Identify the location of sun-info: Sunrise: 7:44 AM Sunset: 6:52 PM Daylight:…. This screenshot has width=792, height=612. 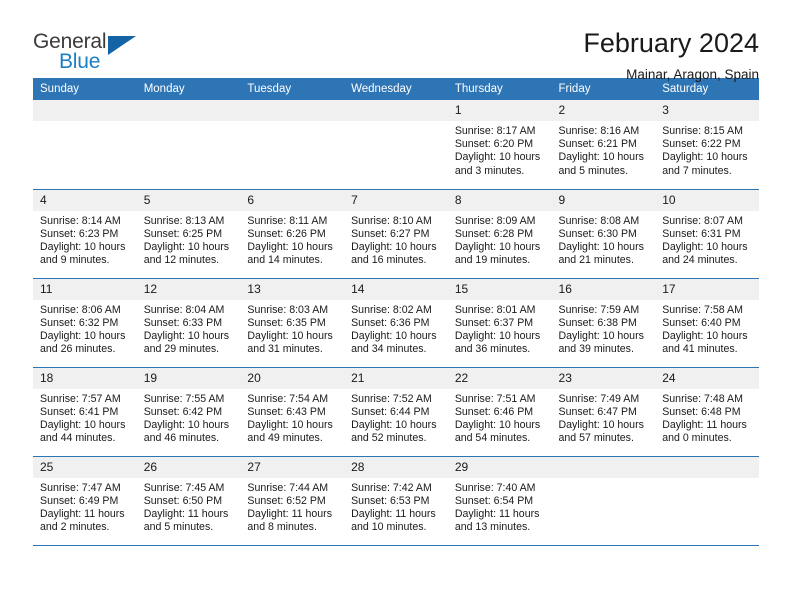
(292, 506).